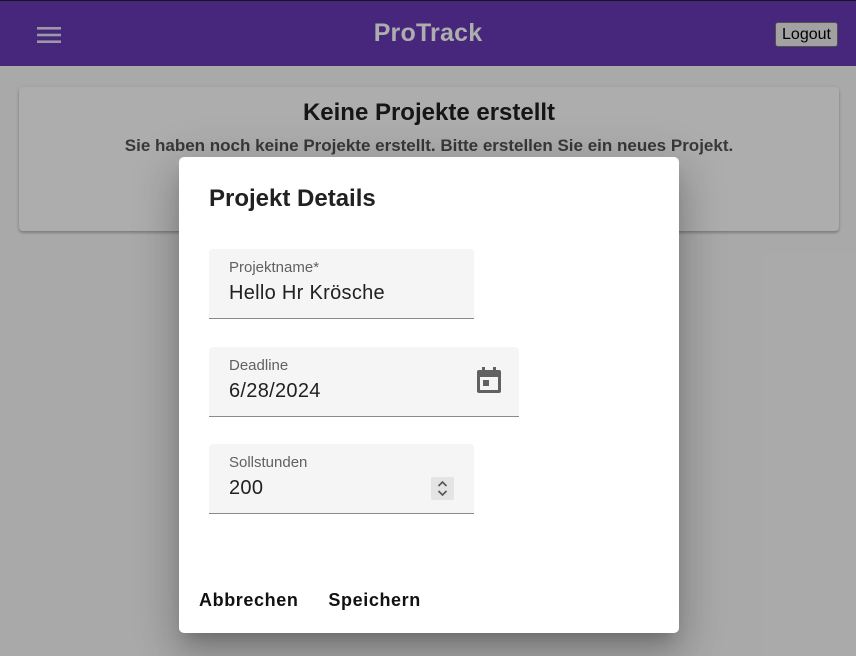  Describe the element at coordinates (364, 382) in the screenshot. I see `deadline-field: Deadline 6/28/2024` at that location.